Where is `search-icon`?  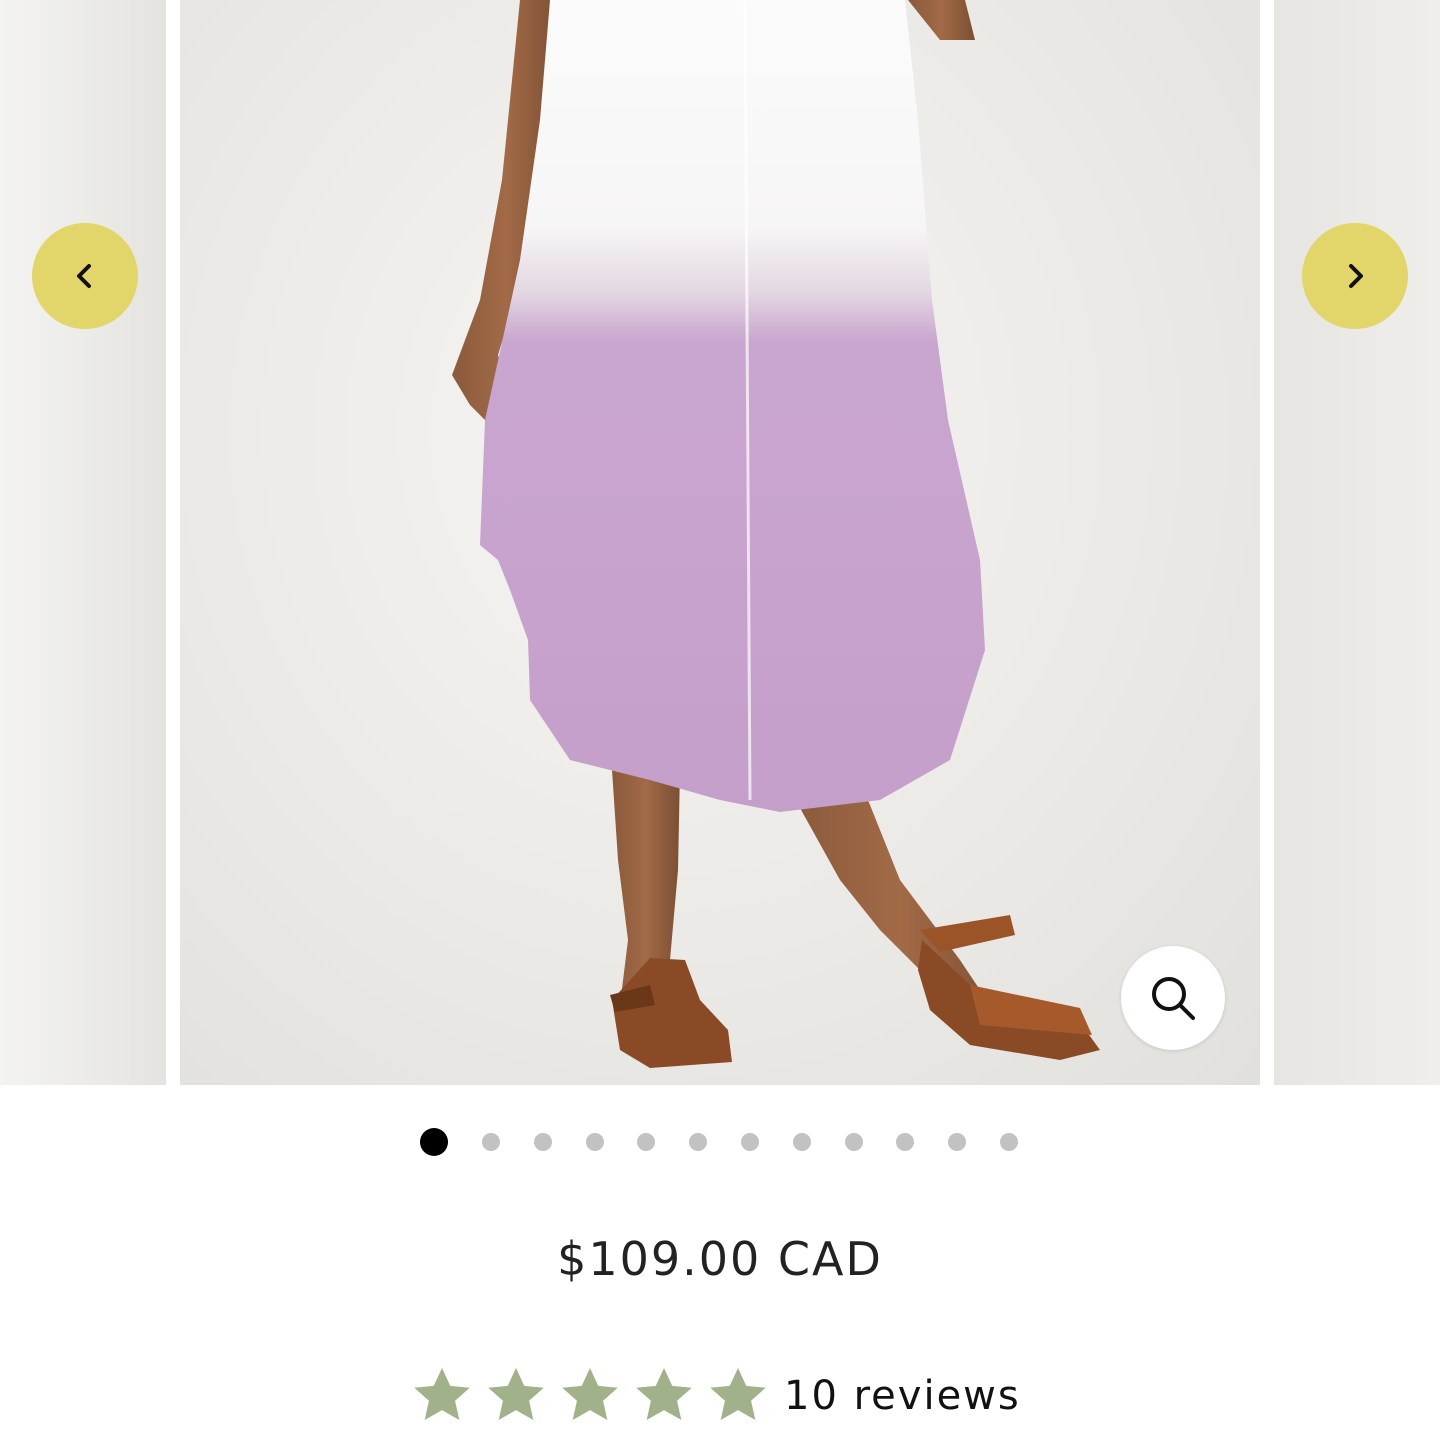
search-icon is located at coordinates (1173, 998).